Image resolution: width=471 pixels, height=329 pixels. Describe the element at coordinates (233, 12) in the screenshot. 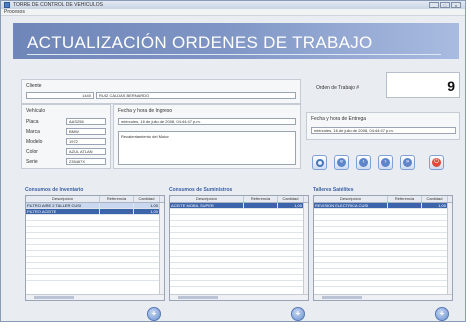

I see `menu-bar: Procesos` at that location.